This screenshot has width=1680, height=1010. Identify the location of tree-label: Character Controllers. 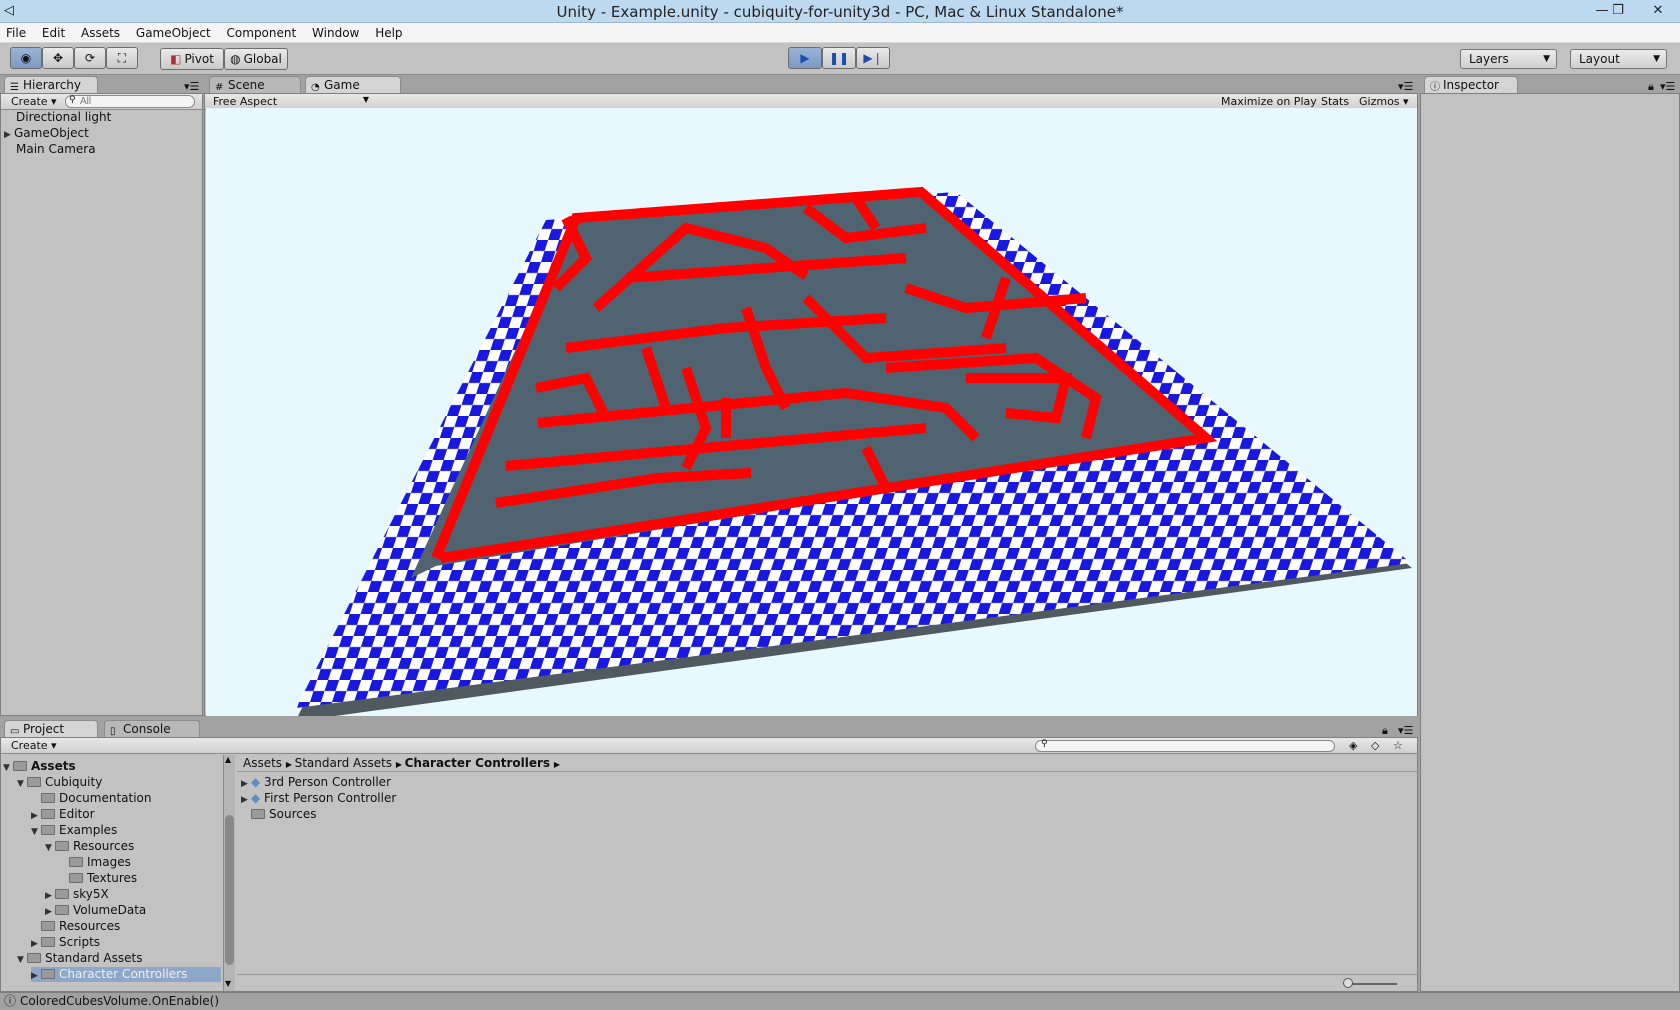
(123, 974).